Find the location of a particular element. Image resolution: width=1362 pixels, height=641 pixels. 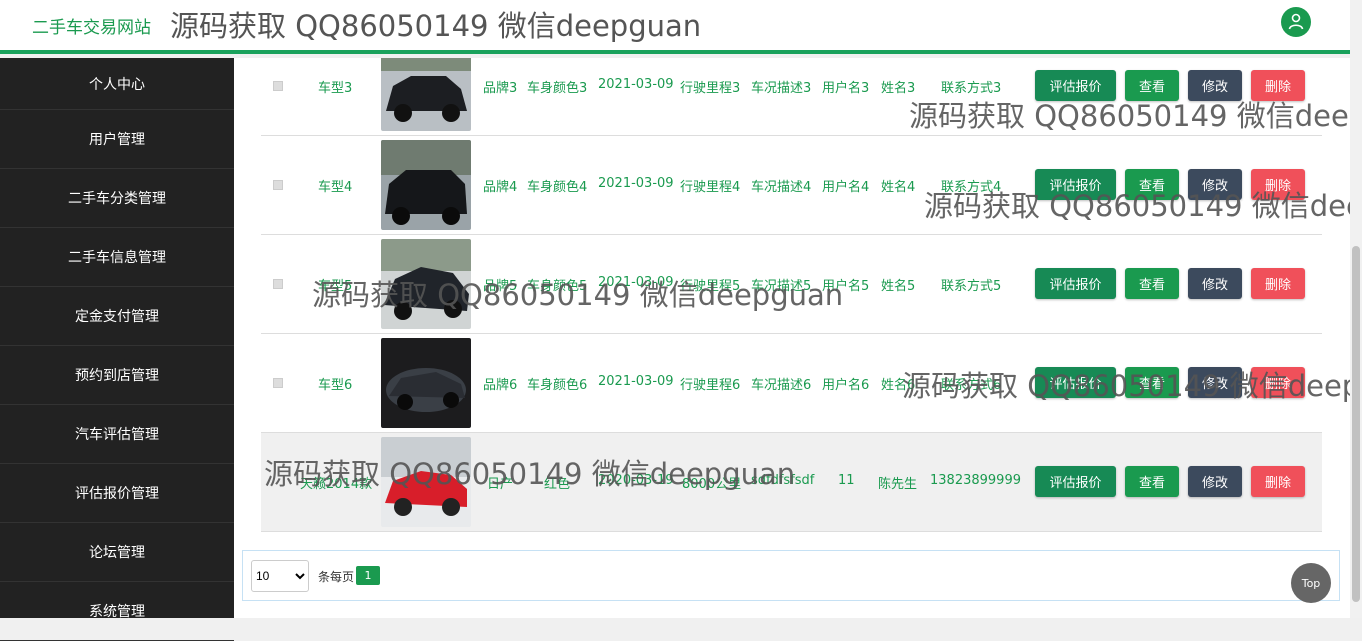

cell-mileage: 行驶里程3 is located at coordinates (710, 88).